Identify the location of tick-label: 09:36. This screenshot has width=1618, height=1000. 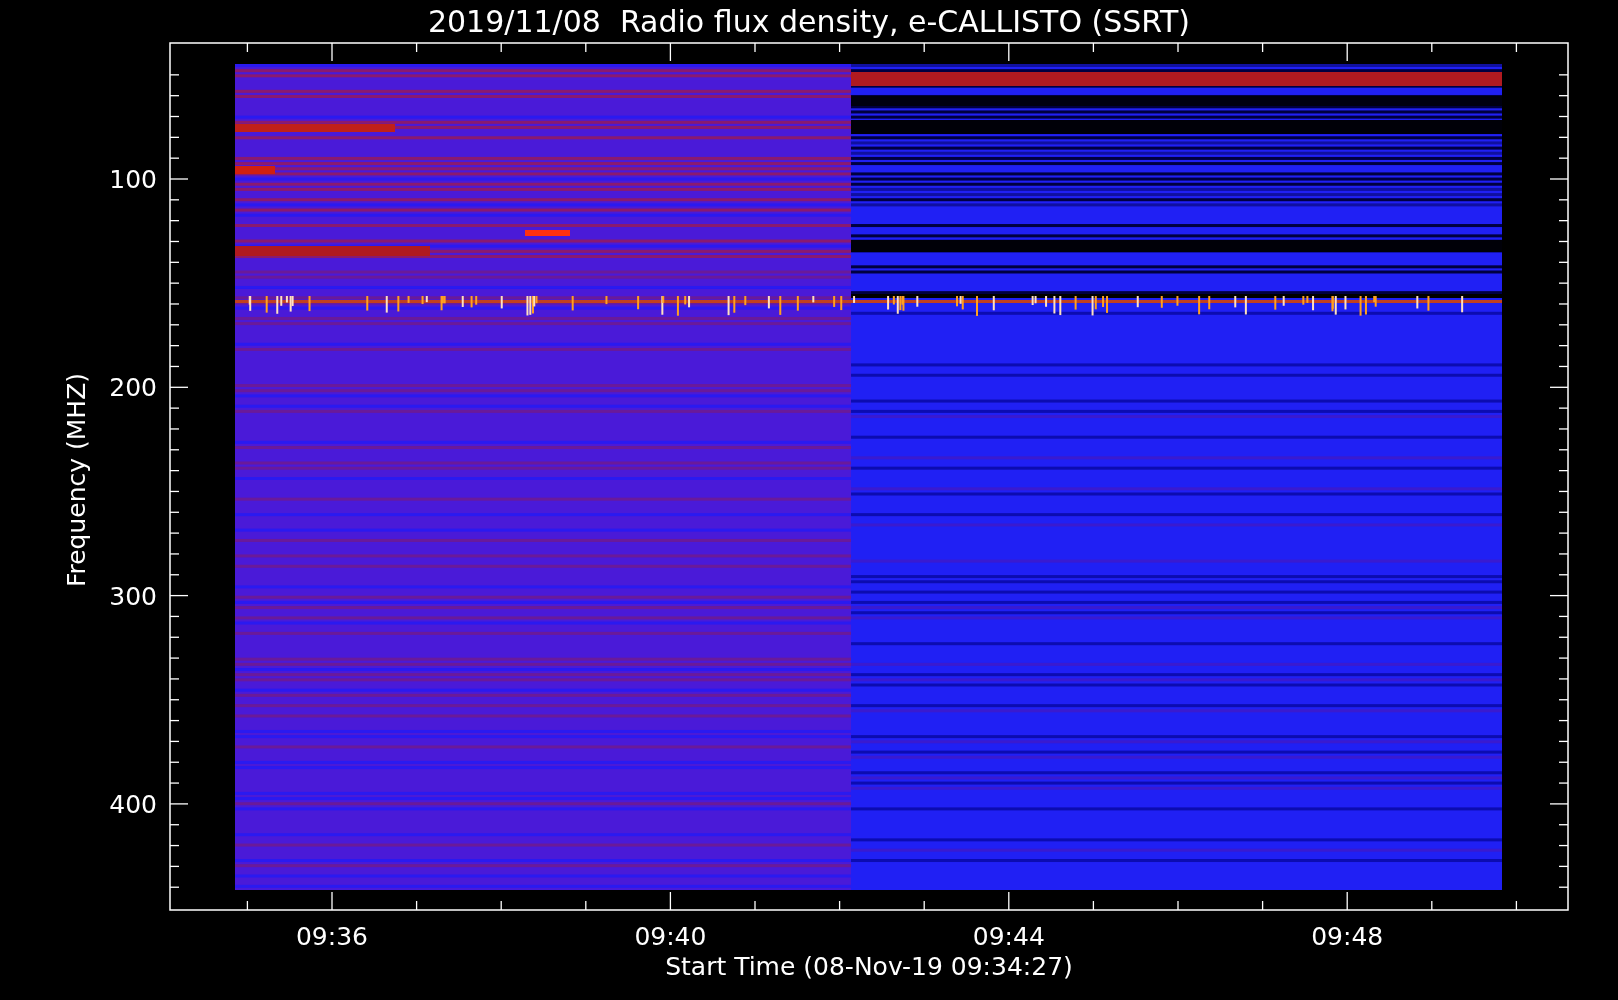
(332, 936).